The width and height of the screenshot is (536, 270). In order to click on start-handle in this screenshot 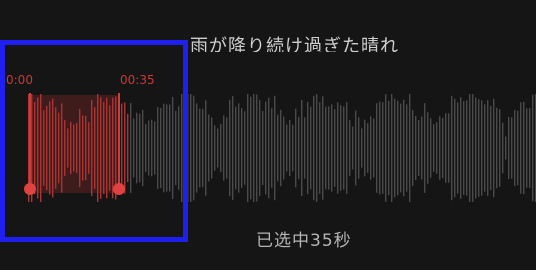, I will do `click(30, 144)`.